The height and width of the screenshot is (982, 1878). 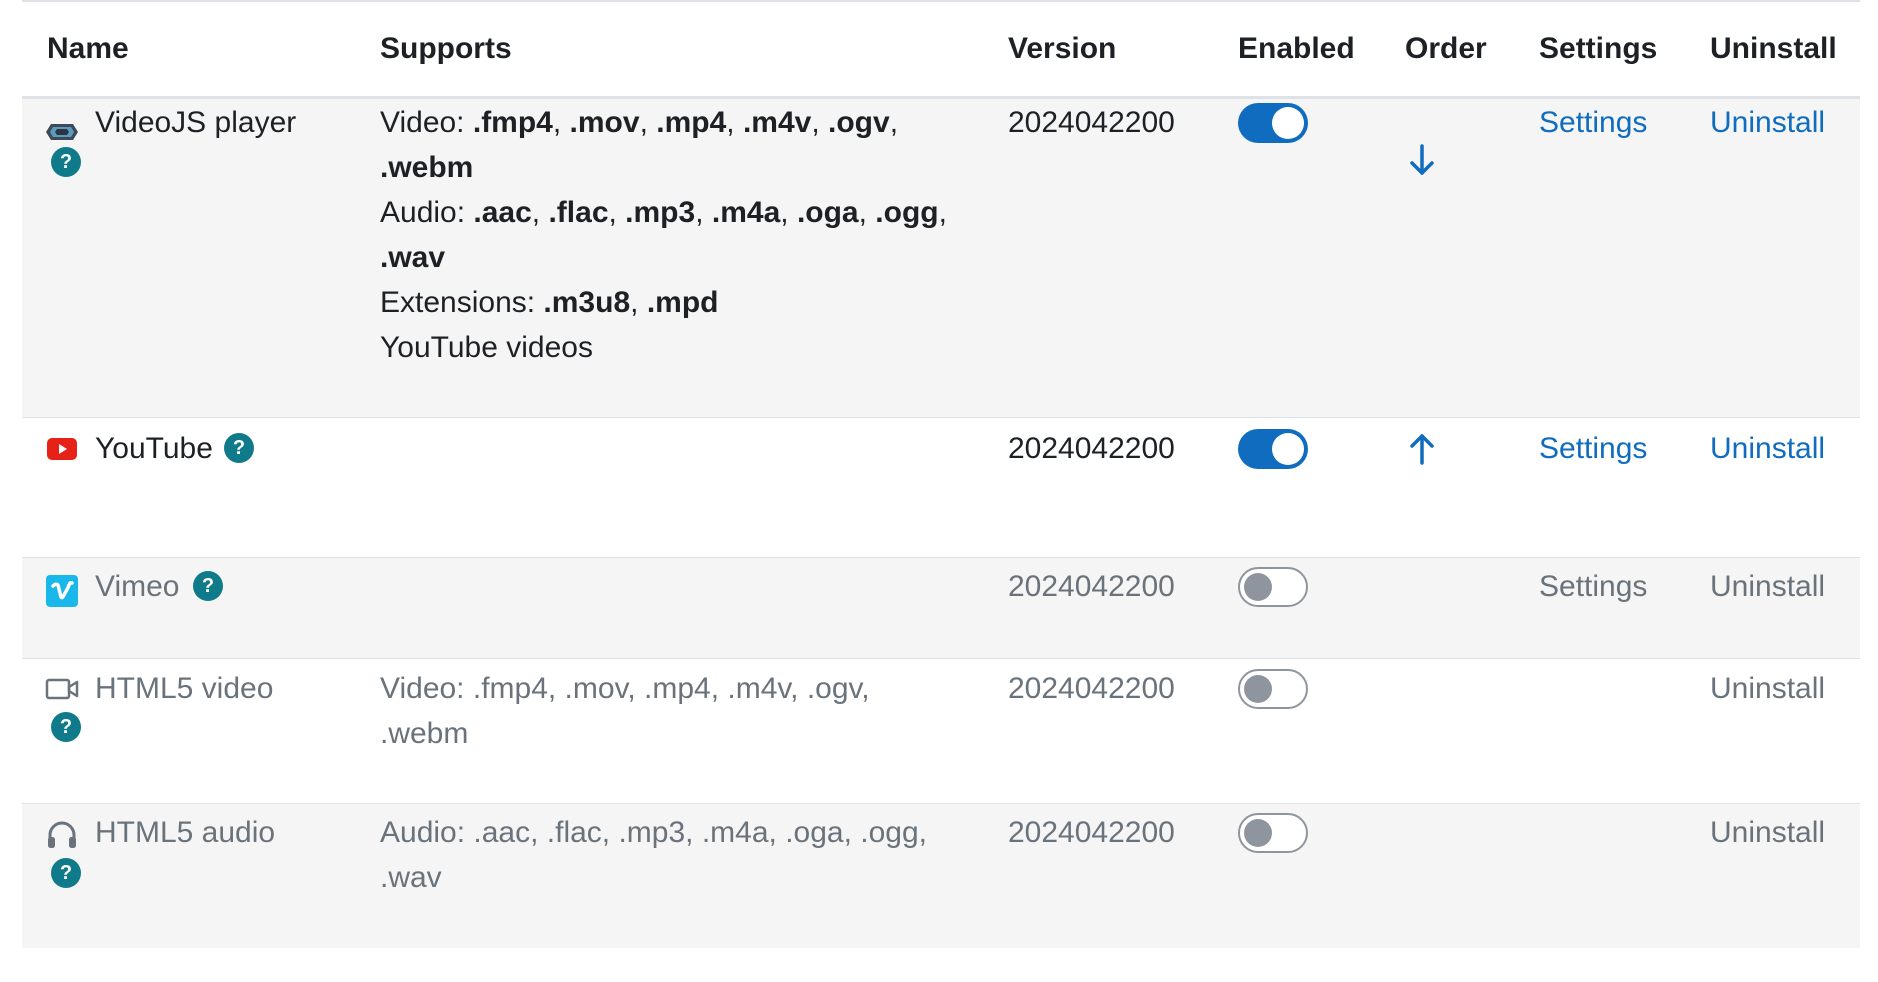 I want to click on videojs-icon, so click(x=62, y=132).